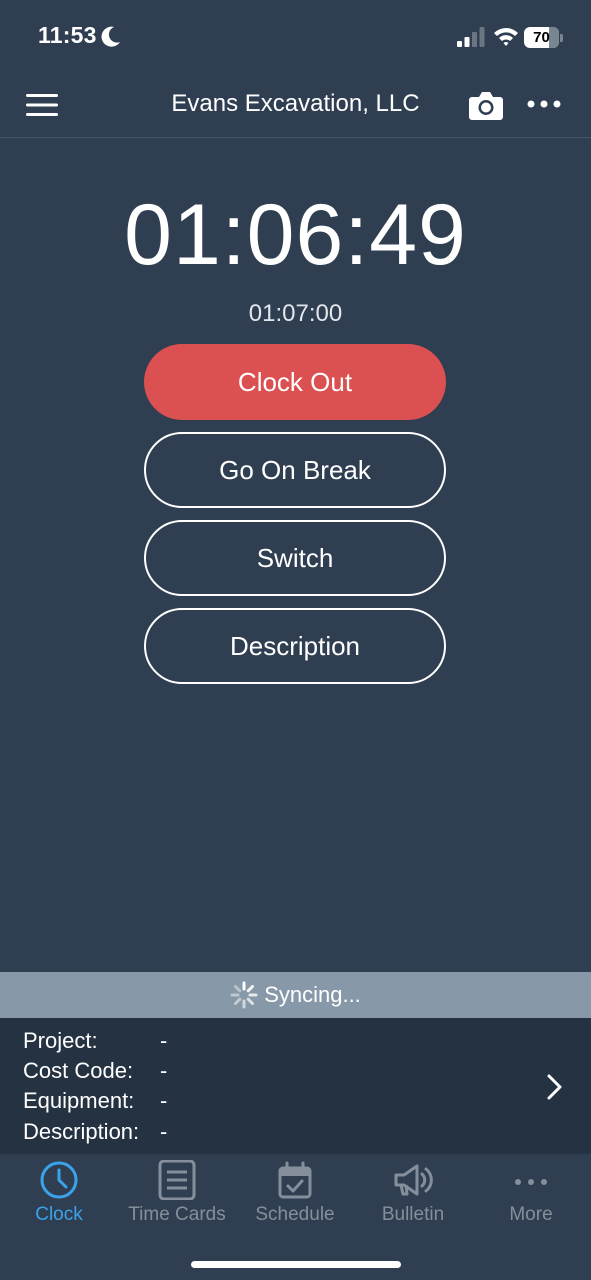 The height and width of the screenshot is (1280, 591). I want to click on megaphone-icon, so click(413, 1180).